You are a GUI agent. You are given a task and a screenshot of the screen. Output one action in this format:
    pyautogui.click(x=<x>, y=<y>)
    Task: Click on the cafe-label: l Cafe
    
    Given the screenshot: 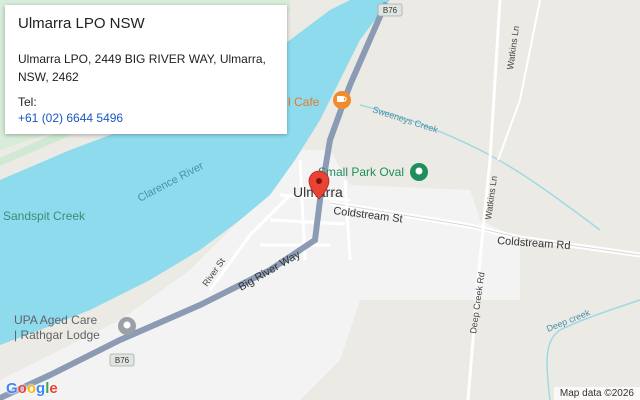 What is the action you would take?
    pyautogui.click(x=304, y=102)
    